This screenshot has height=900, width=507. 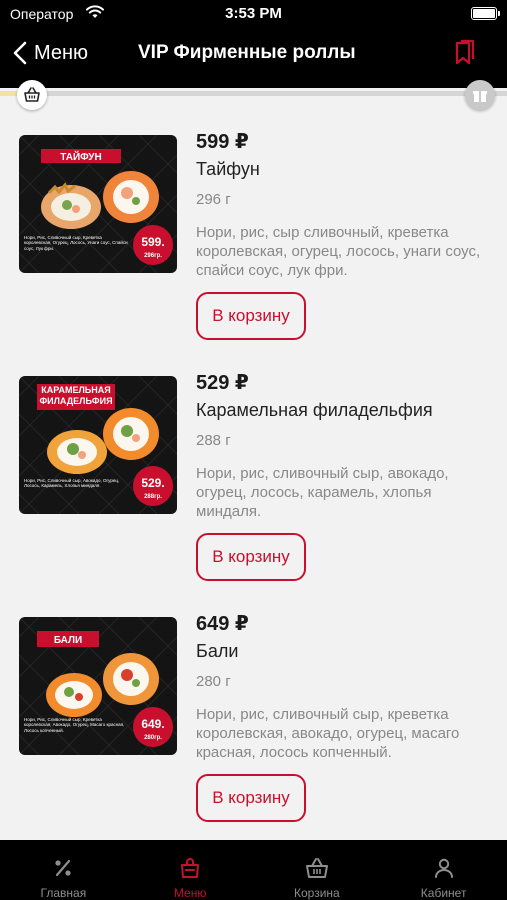 I want to click on navigation-bar: Меню VIP Фирменные роллы, so click(x=253, y=53).